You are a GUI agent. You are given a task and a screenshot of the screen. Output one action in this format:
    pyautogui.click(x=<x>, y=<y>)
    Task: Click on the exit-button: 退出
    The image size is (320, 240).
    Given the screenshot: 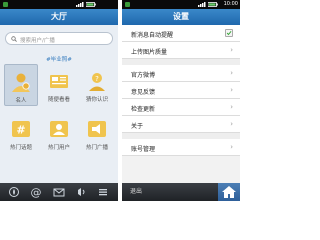 What is the action you would take?
    pyautogui.click(x=136, y=190)
    